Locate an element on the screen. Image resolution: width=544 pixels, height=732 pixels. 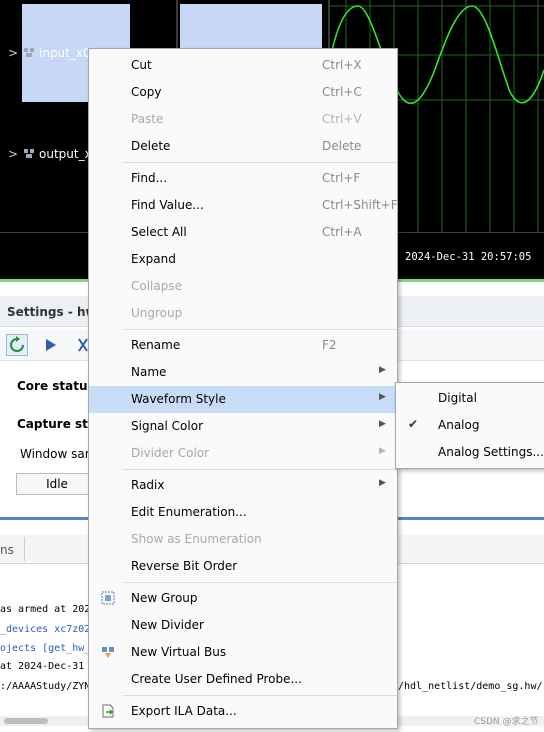
watermark: CSDN @求之节 is located at coordinates (506, 722).